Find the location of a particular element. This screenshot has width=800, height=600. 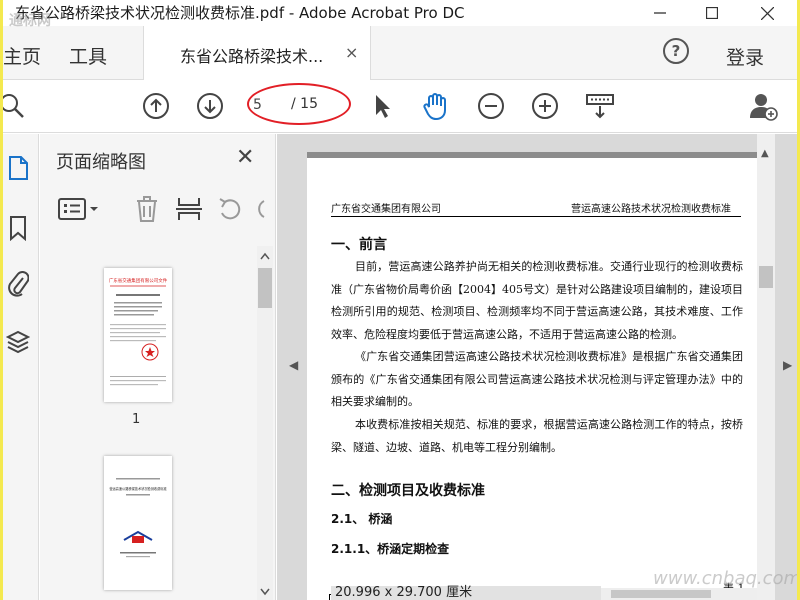

zoom-icon is located at coordinates (15, 106).